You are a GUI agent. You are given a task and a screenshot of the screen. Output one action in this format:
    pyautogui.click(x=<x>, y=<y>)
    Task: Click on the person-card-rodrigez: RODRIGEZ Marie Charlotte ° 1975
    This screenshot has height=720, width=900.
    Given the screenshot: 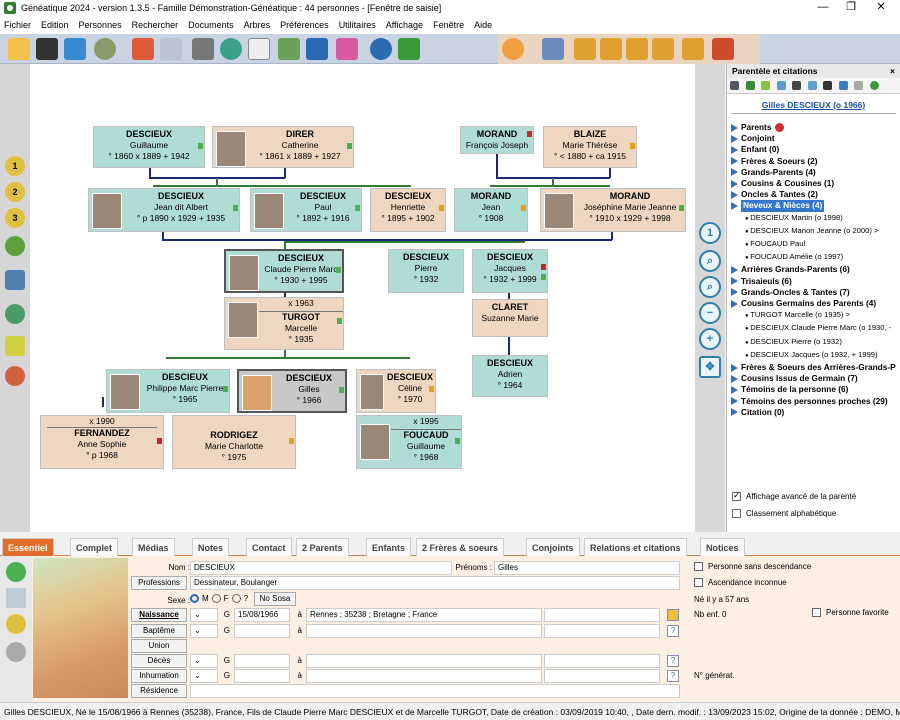 What is the action you would take?
    pyautogui.click(x=234, y=442)
    